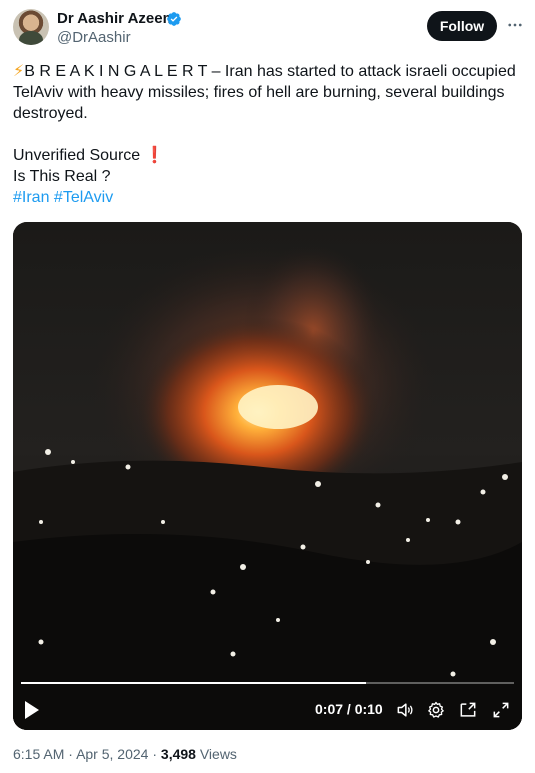 The width and height of the screenshot is (535, 773). Describe the element at coordinates (405, 710) in the screenshot. I see `volume-icon` at that location.